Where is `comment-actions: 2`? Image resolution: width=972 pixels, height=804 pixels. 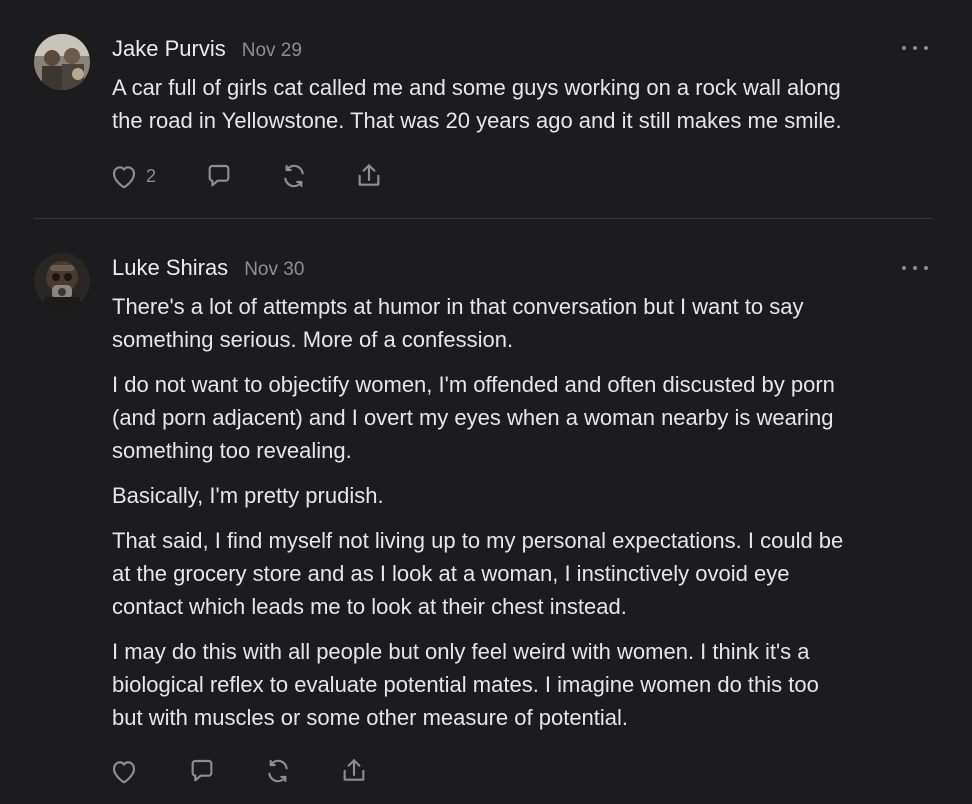
comment-actions: 2 is located at coordinates (250, 176).